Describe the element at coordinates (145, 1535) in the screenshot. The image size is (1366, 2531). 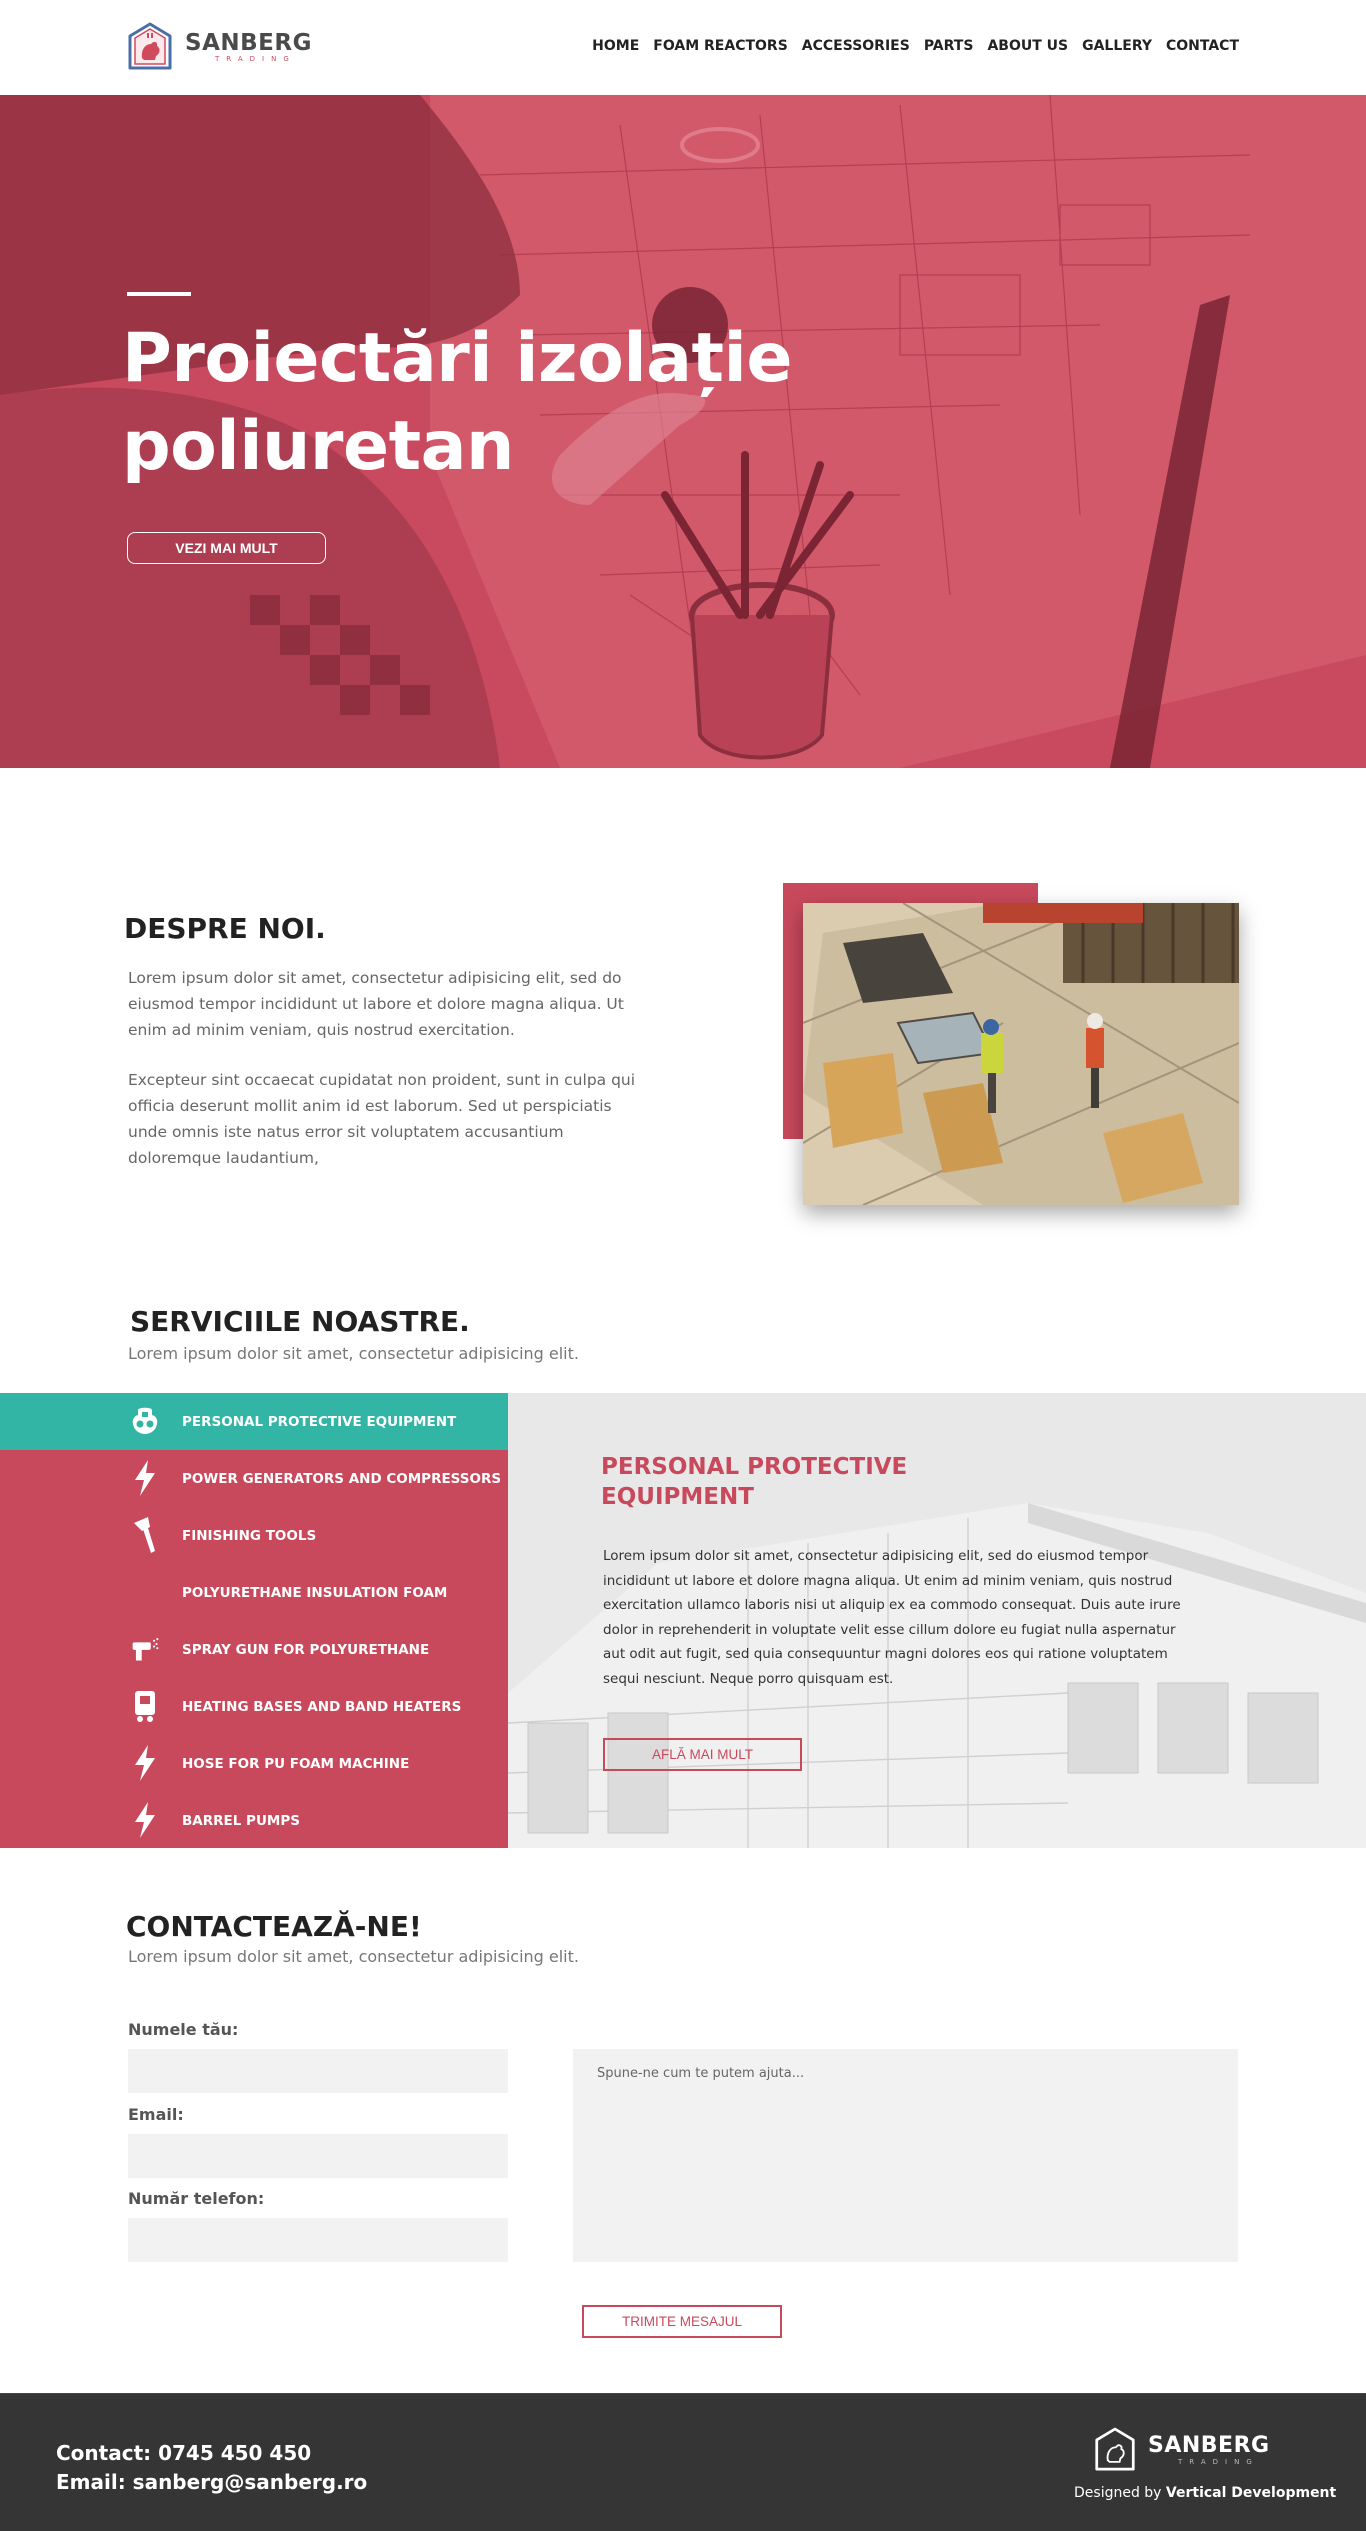
I see `tool-icon` at that location.